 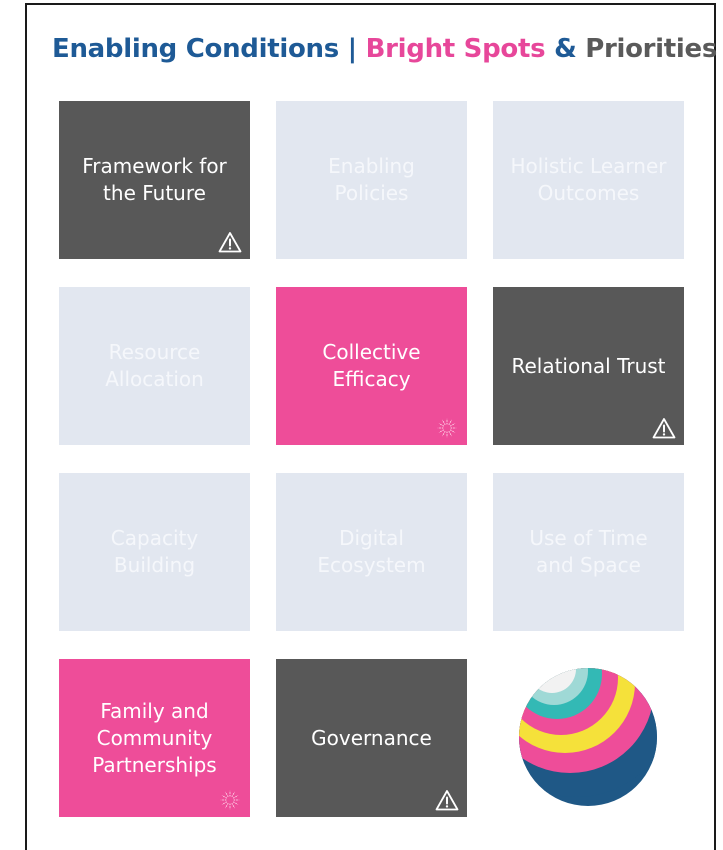 I want to click on tile-label: Framework for the Future, so click(x=154, y=179).